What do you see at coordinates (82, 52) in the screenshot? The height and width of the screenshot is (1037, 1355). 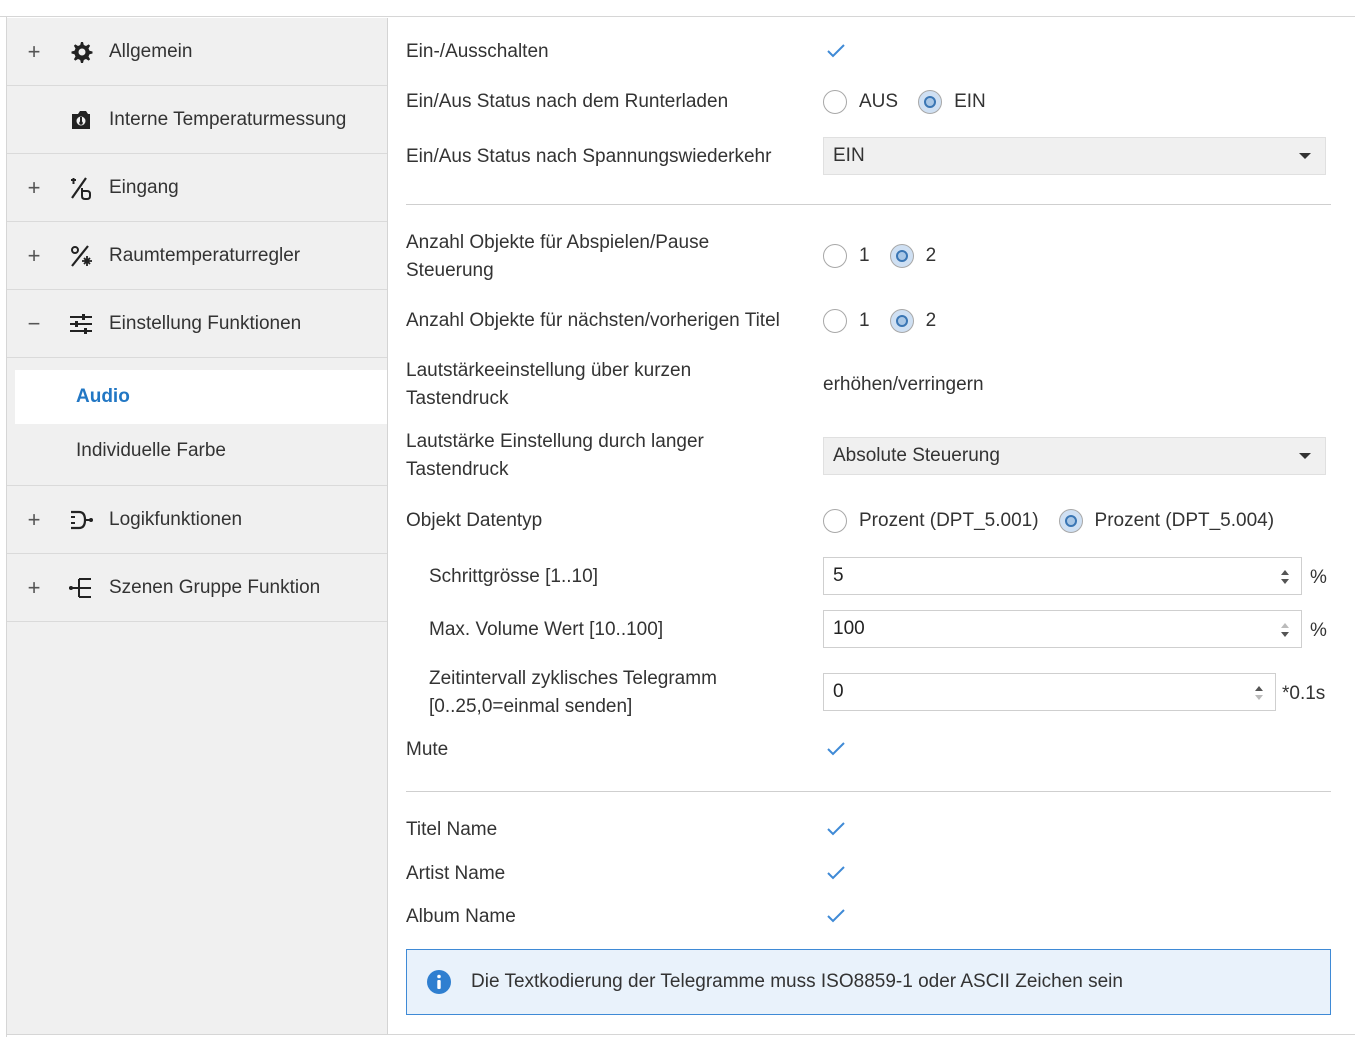 I see `gear-icon` at bounding box center [82, 52].